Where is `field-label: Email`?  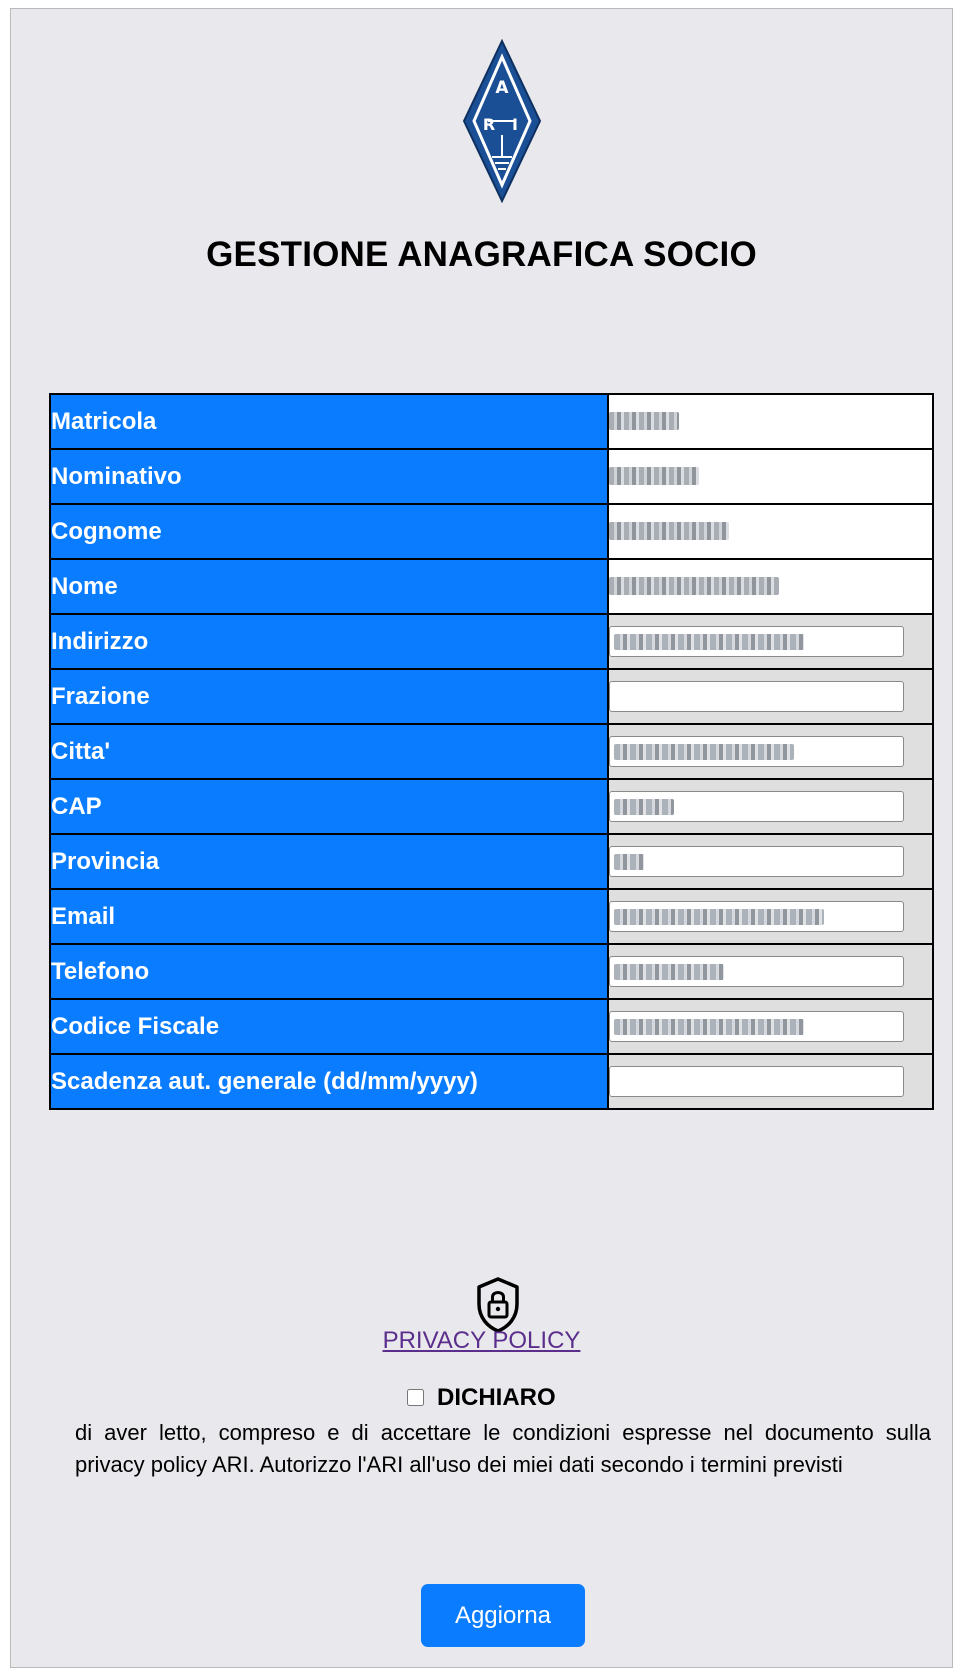
field-label: Email is located at coordinates (329, 916).